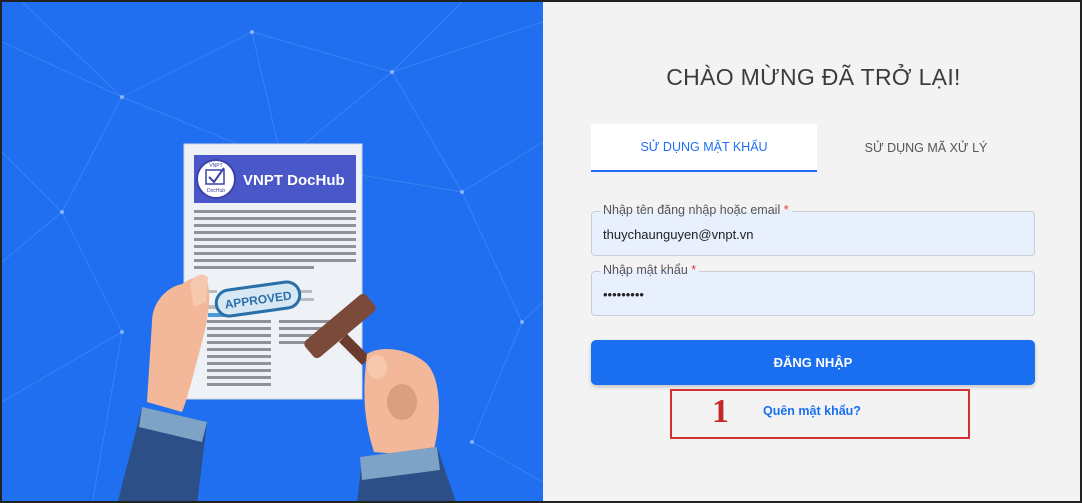 This screenshot has width=1082, height=503. I want to click on password-input, so click(813, 294).